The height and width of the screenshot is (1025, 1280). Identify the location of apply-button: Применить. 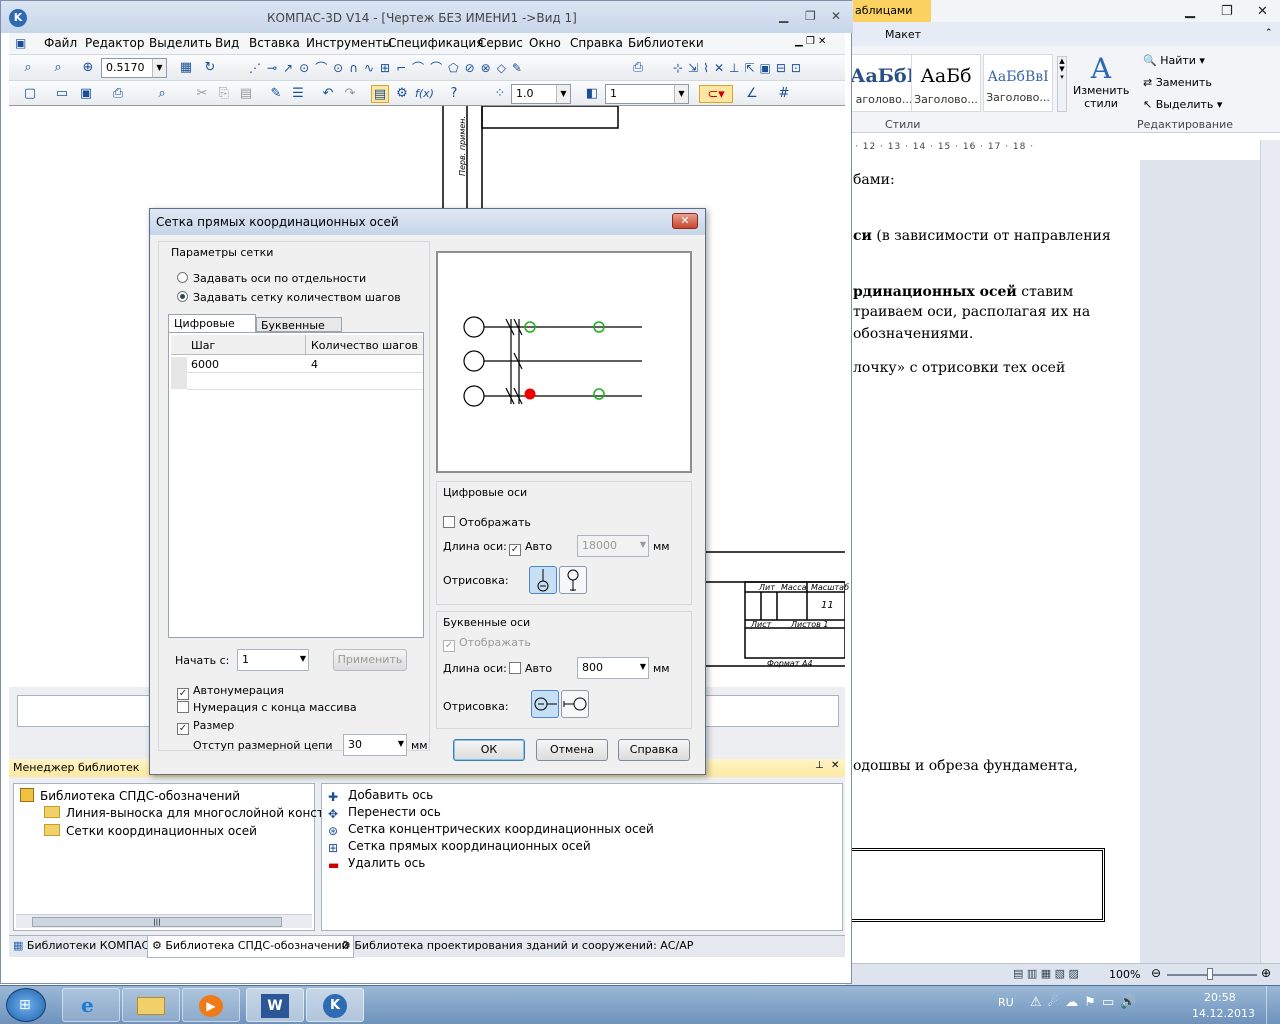
(370, 660).